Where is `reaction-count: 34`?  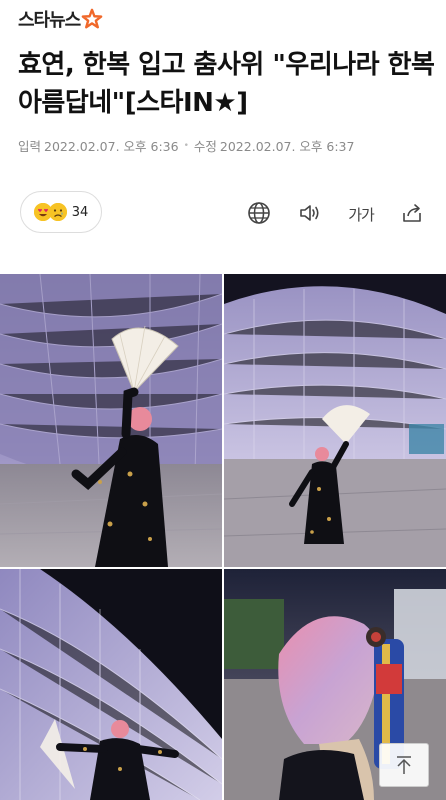
reaction-count: 34 is located at coordinates (80, 212).